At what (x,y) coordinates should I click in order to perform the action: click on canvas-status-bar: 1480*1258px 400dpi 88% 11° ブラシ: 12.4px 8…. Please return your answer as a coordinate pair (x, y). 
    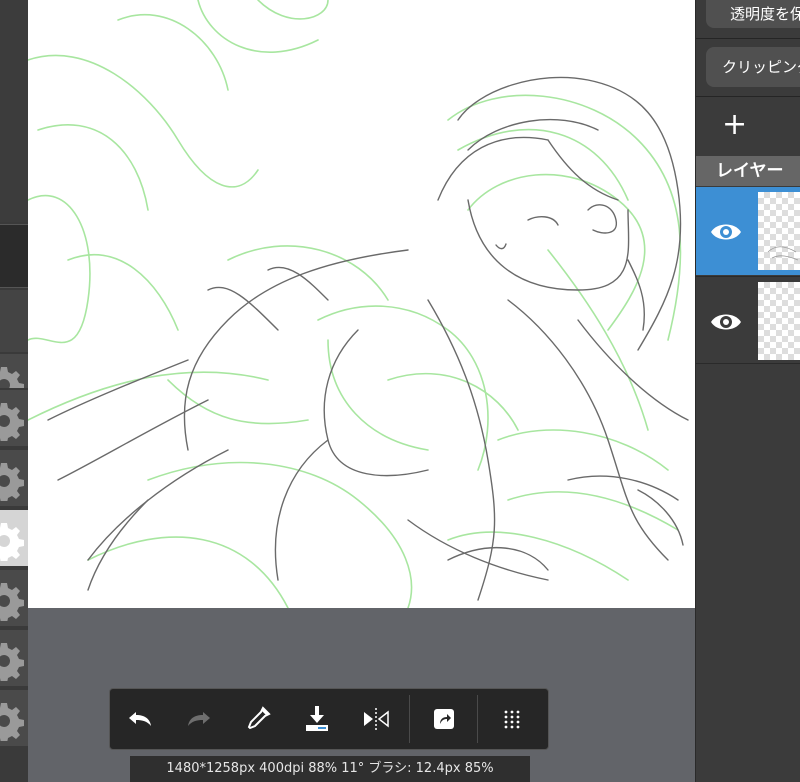
    Looking at the image, I should click on (330, 769).